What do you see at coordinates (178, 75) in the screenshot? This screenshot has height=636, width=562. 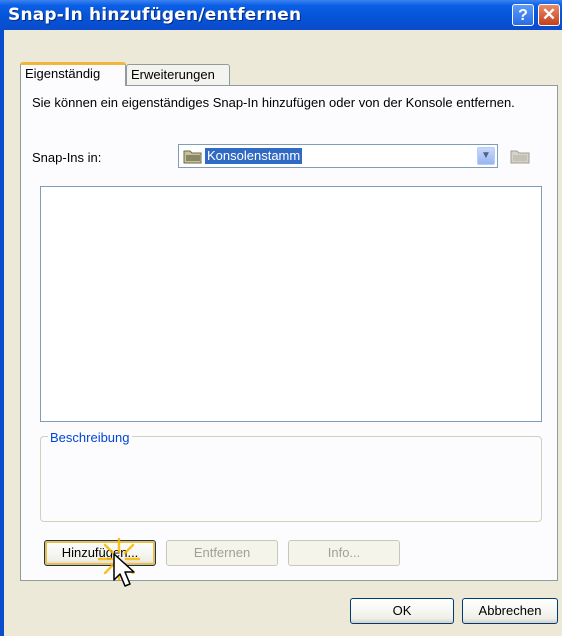 I see `tab-extensions: Erweiterungen` at bounding box center [178, 75].